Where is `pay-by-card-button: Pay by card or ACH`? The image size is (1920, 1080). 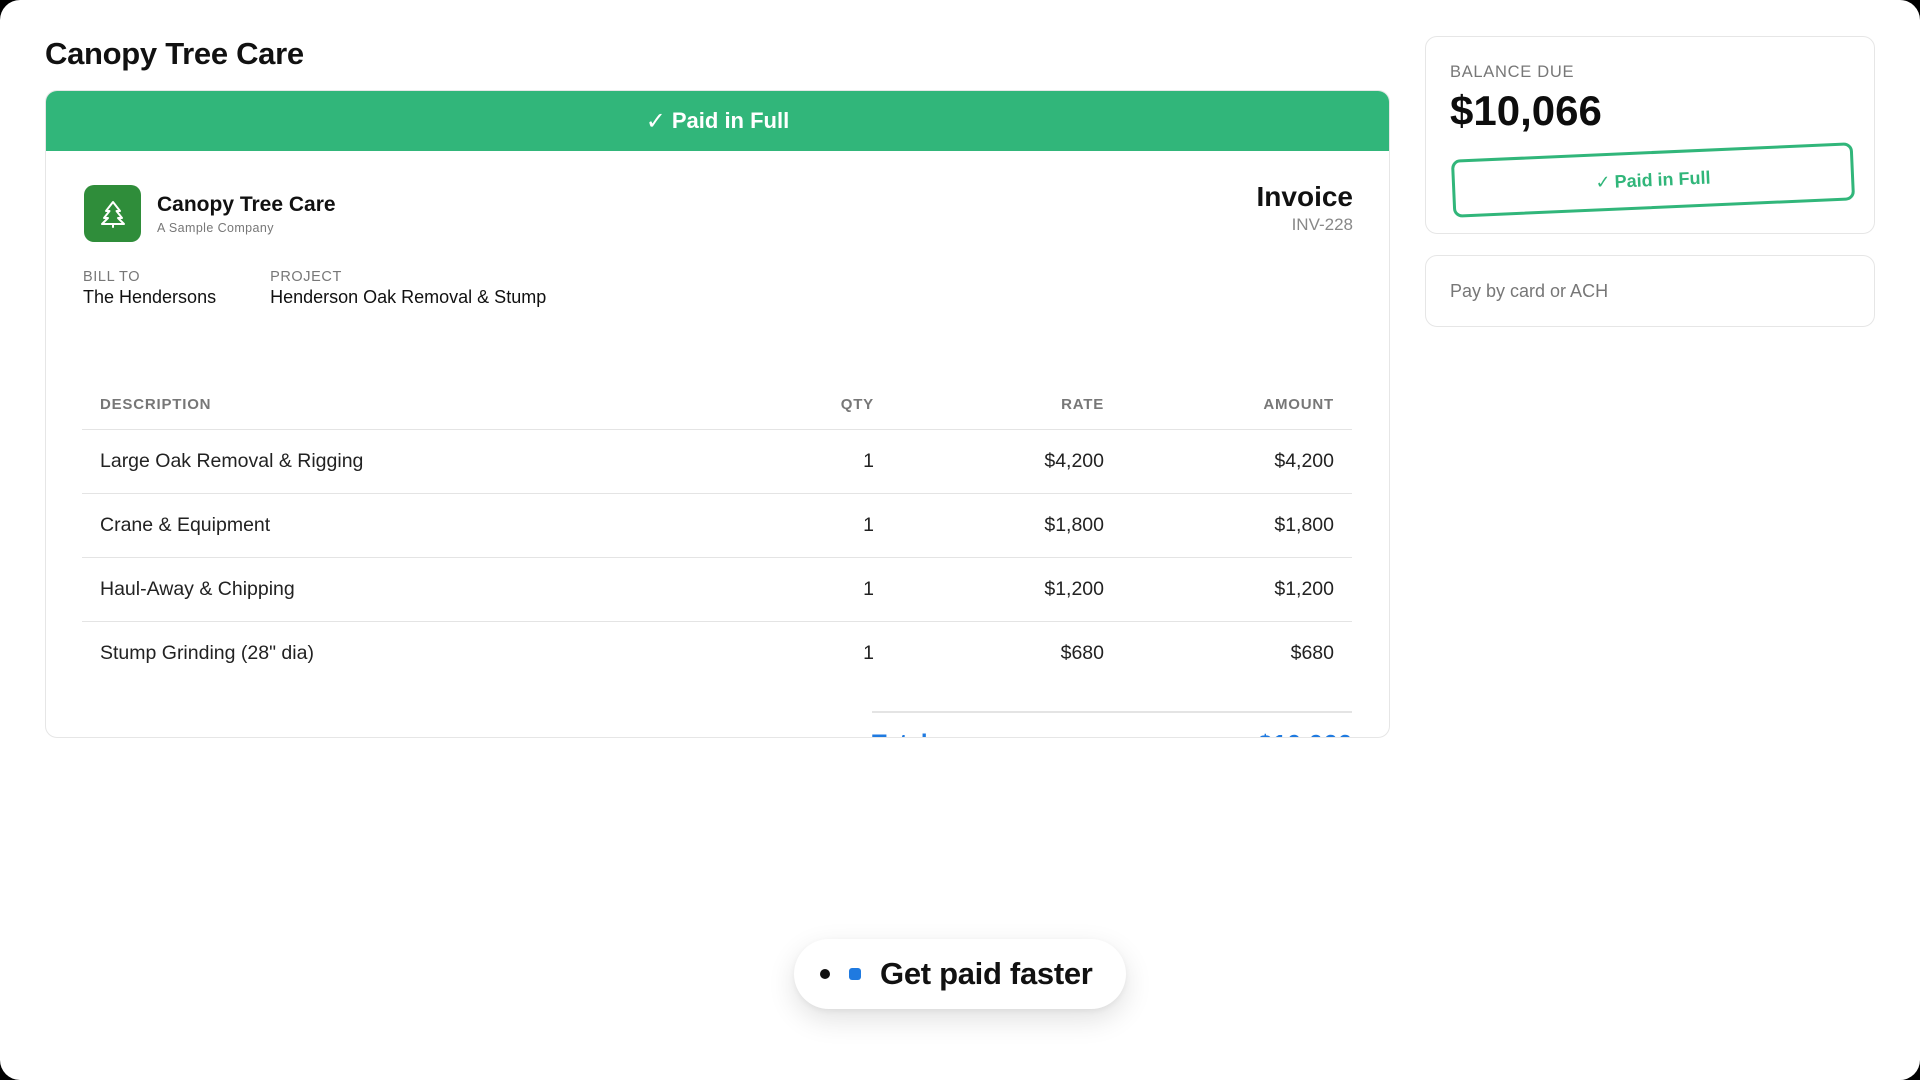
pay-by-card-button: Pay by card or ACH is located at coordinates (1650, 291).